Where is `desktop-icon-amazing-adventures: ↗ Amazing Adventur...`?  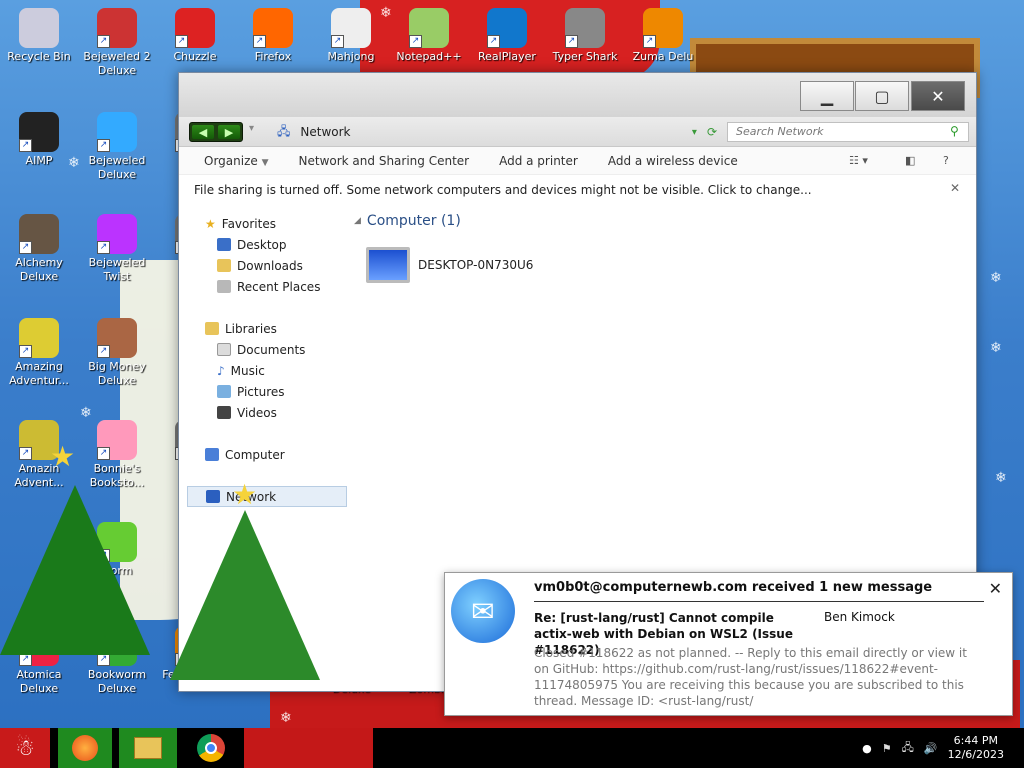 desktop-icon-amazing-adventures: ↗ Amazing Adventur... is located at coordinates (39, 353).